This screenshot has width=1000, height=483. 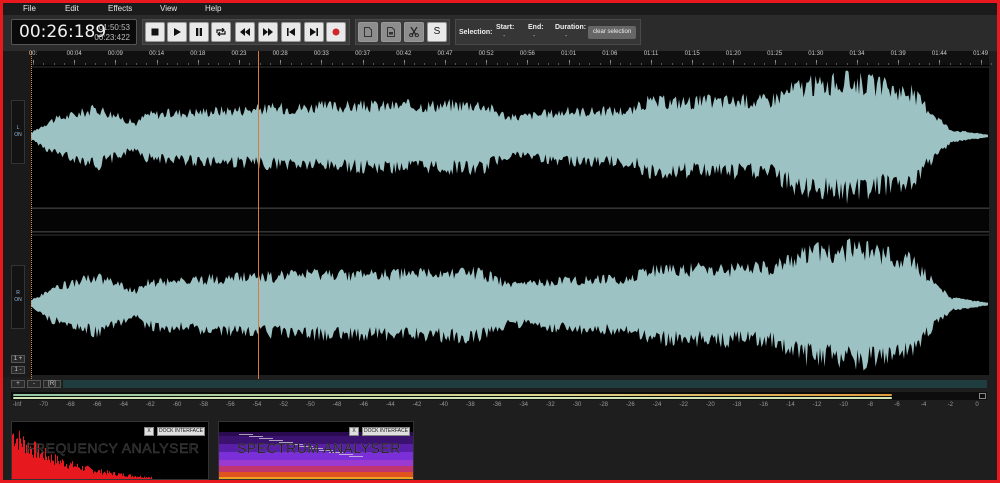 I want to click on meter-scale-label: -26, so click(x=630, y=405).